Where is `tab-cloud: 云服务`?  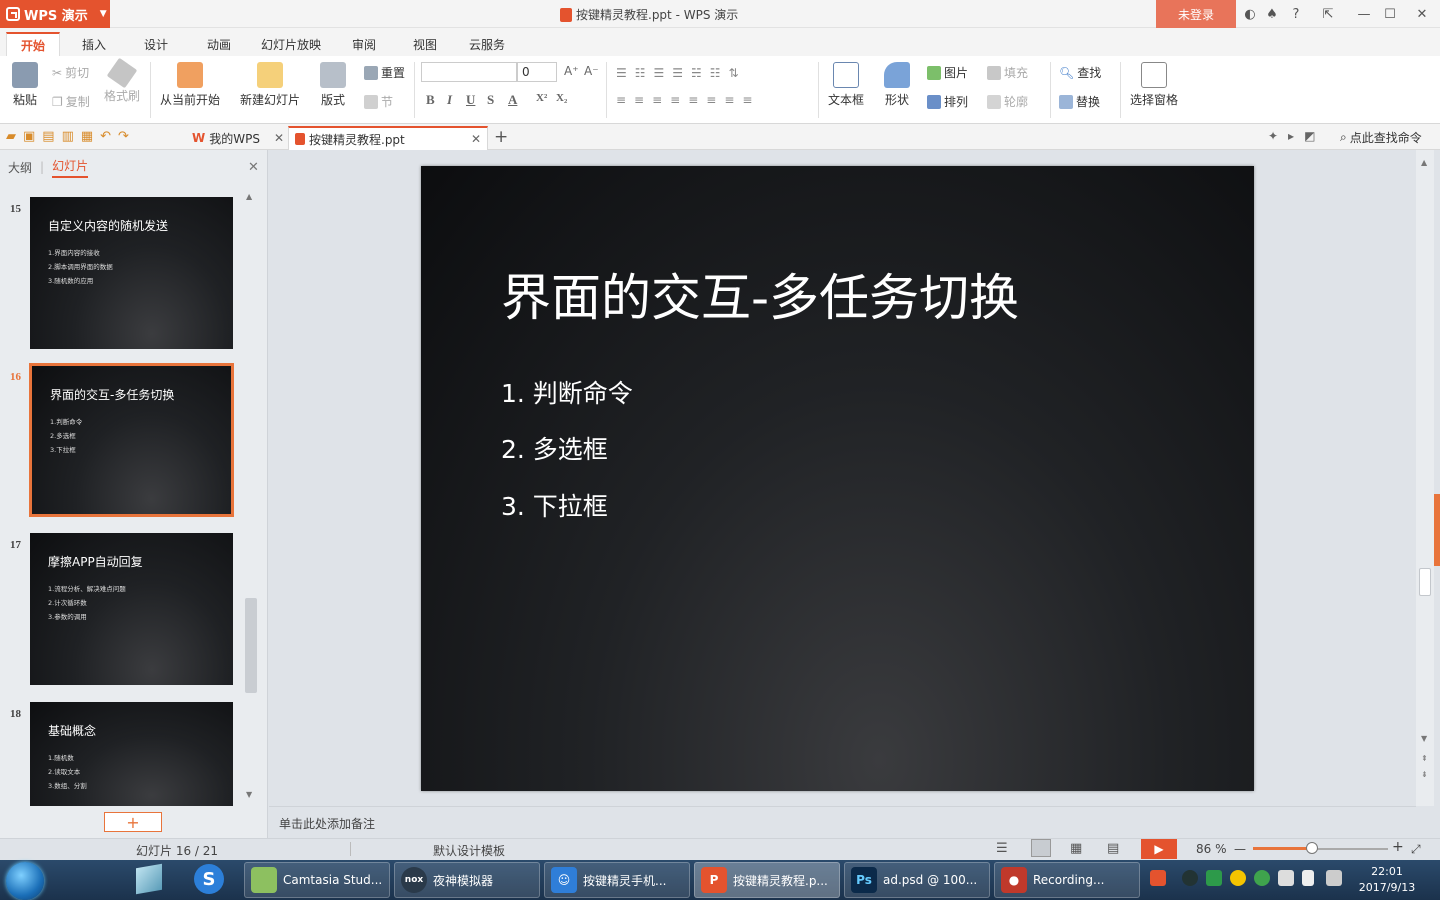 tab-cloud: 云服务 is located at coordinates (487, 44).